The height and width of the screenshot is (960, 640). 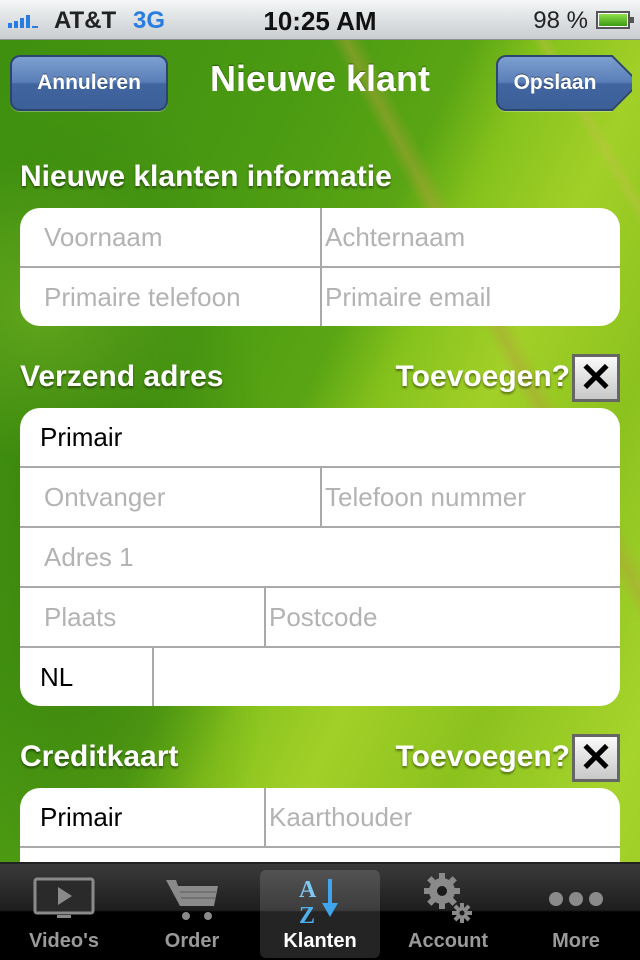 What do you see at coordinates (448, 899) in the screenshot?
I see `gears-icon` at bounding box center [448, 899].